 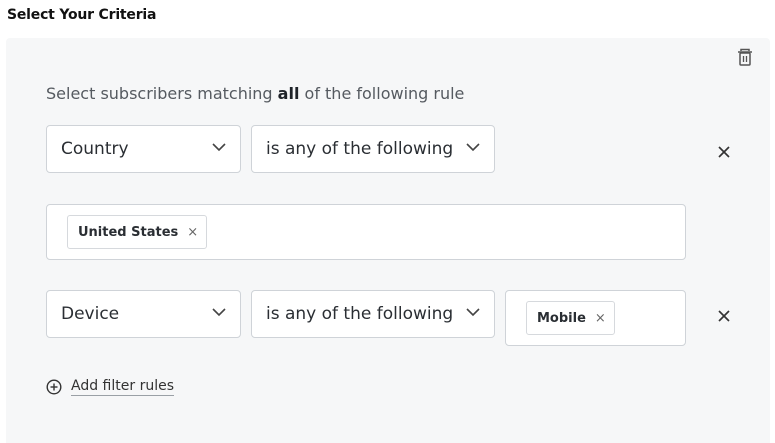 I want to click on rule-1-values-input: United States ×, so click(x=366, y=232).